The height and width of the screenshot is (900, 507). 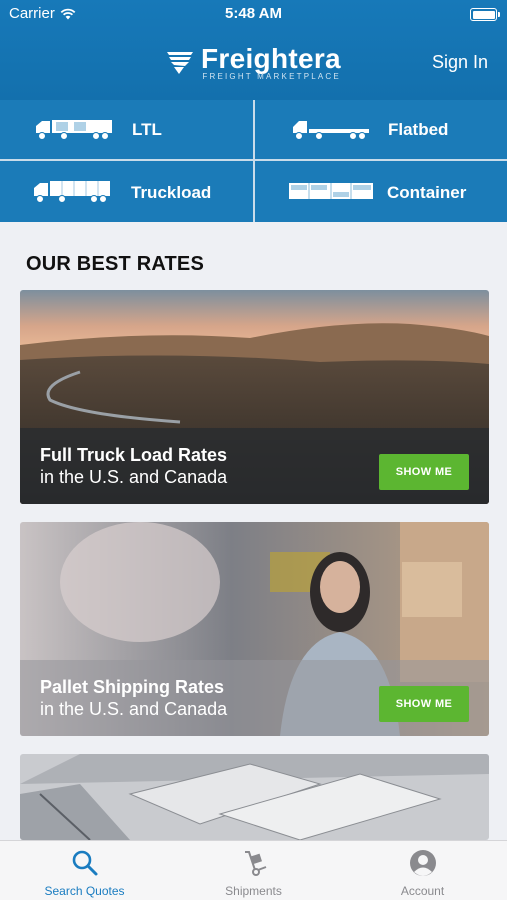 I want to click on card-title: Full Truck Load Rates, so click(x=134, y=455).